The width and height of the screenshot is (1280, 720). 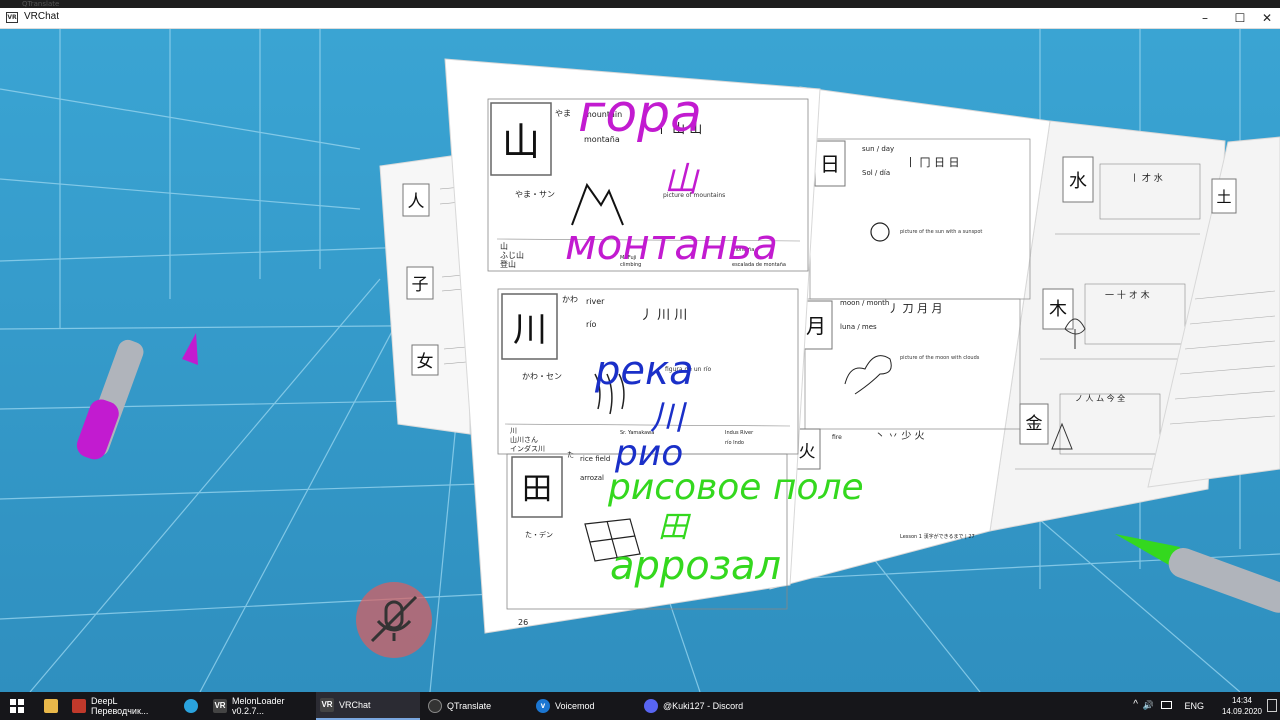 I want to click on annotation-ta-kanji: 田, so click(x=674, y=527).